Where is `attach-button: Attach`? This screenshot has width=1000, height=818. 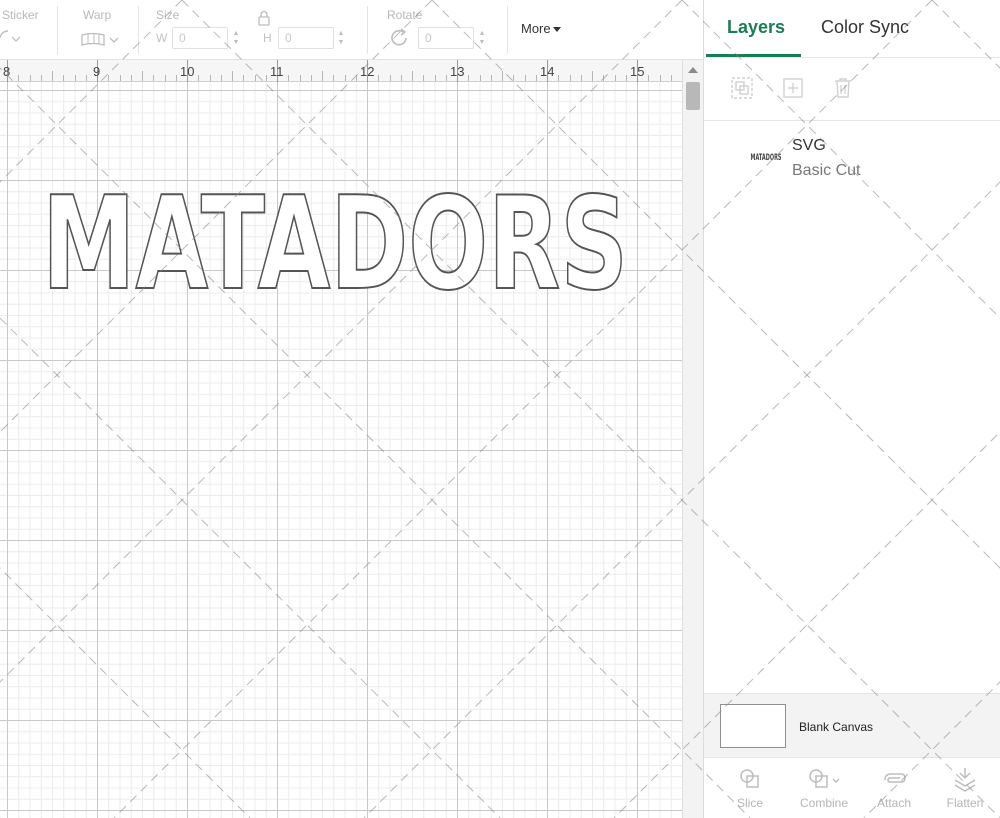 attach-button: Attach is located at coordinates (894, 788).